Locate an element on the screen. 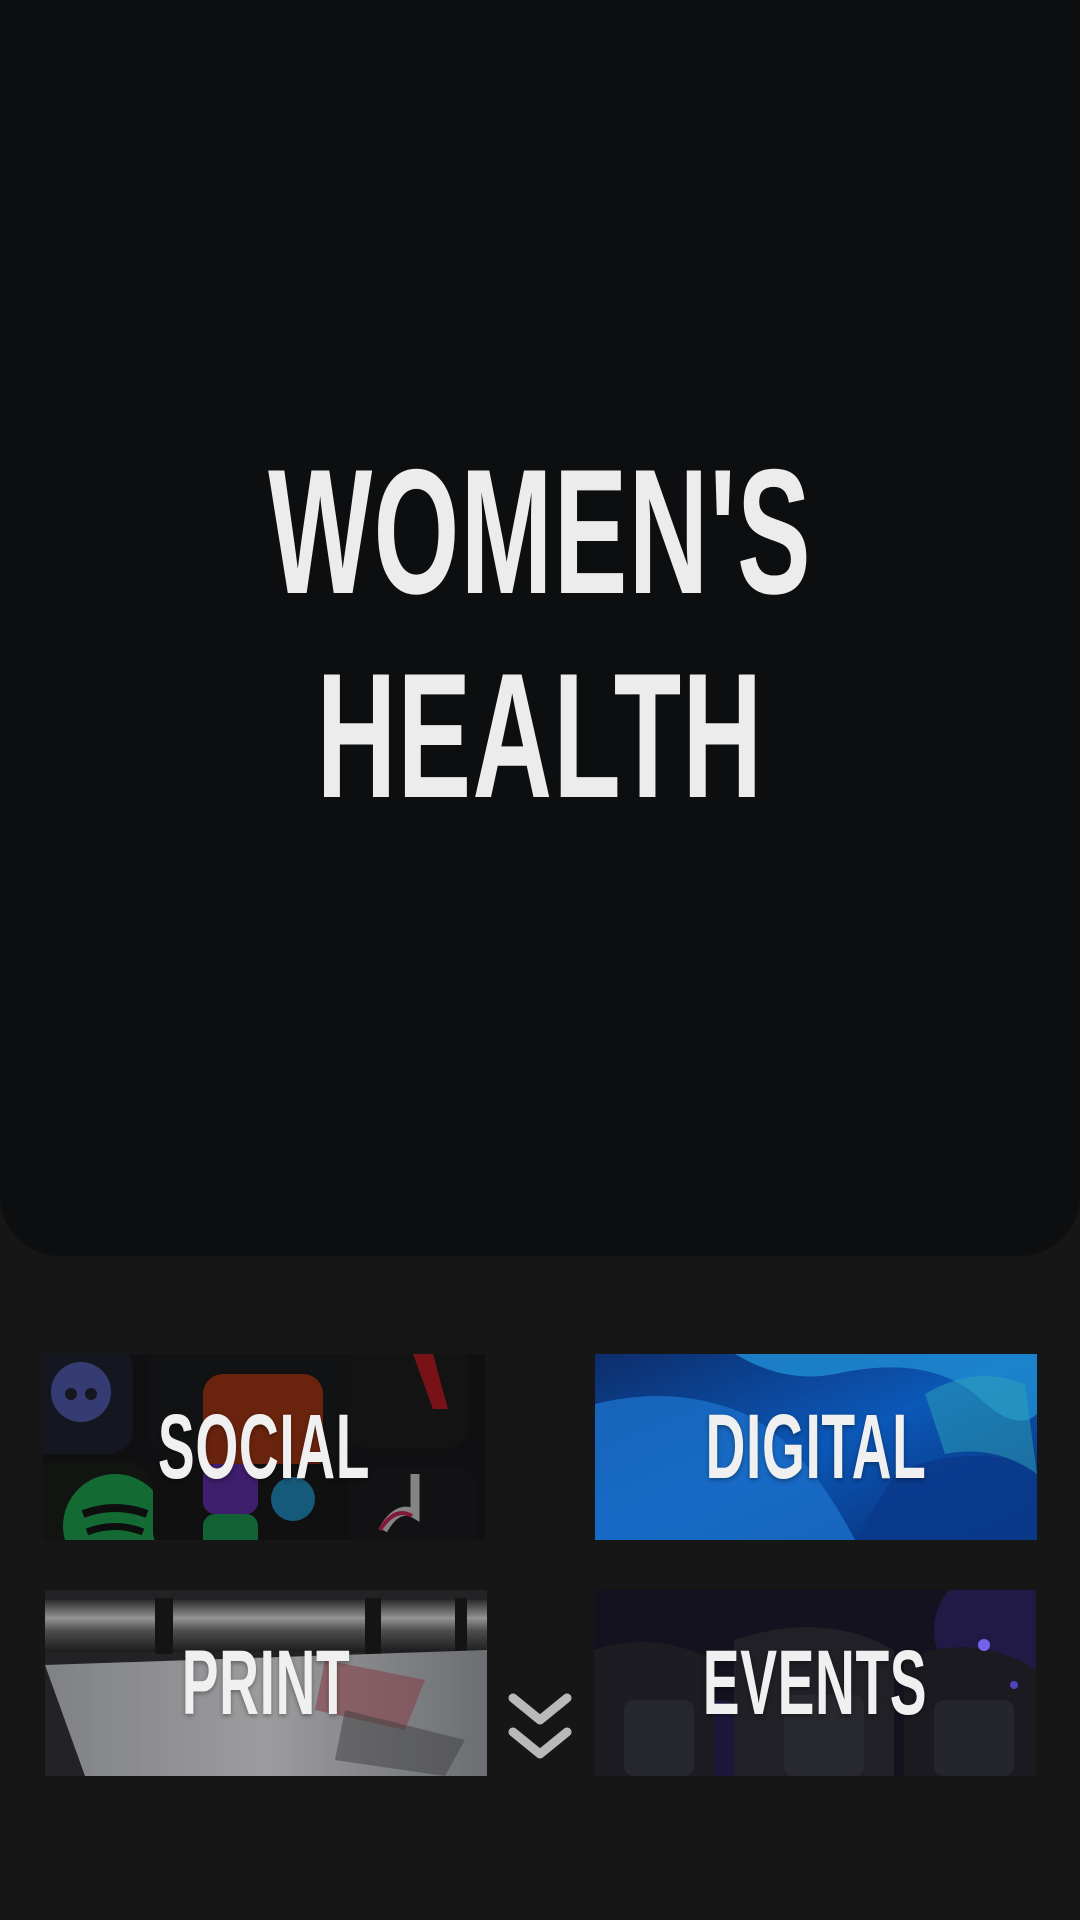 The image size is (1080, 1920). hero-title-line-2: HEALTH is located at coordinates (540, 735).